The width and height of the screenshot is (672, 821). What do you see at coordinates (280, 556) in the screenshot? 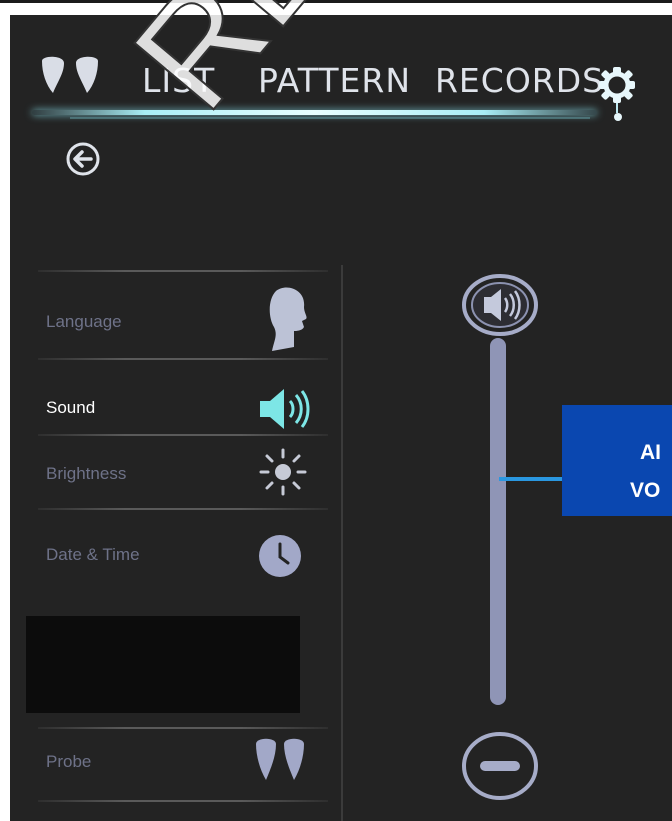
I see `clock-icon` at bounding box center [280, 556].